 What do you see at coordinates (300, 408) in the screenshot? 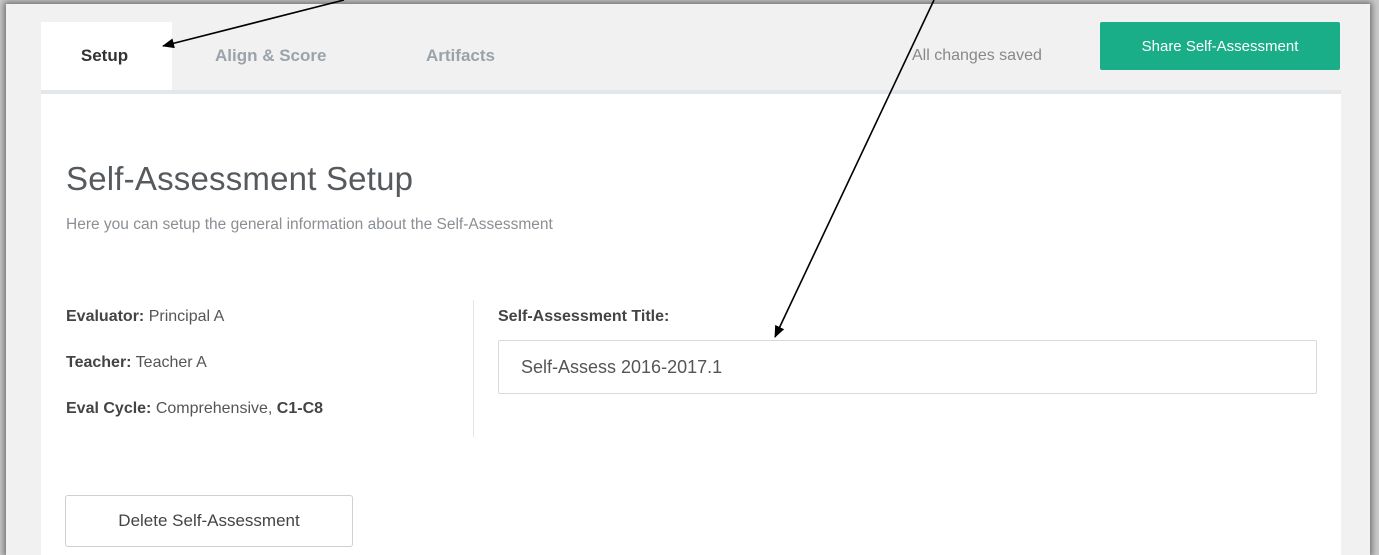
I see `eval-cycle-range: C1-C8` at bounding box center [300, 408].